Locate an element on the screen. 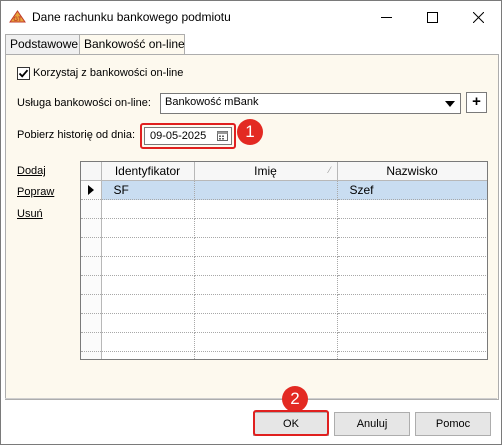 The height and width of the screenshot is (445, 502). tab-bankowosc-online: Bankowość on-line is located at coordinates (132, 45).